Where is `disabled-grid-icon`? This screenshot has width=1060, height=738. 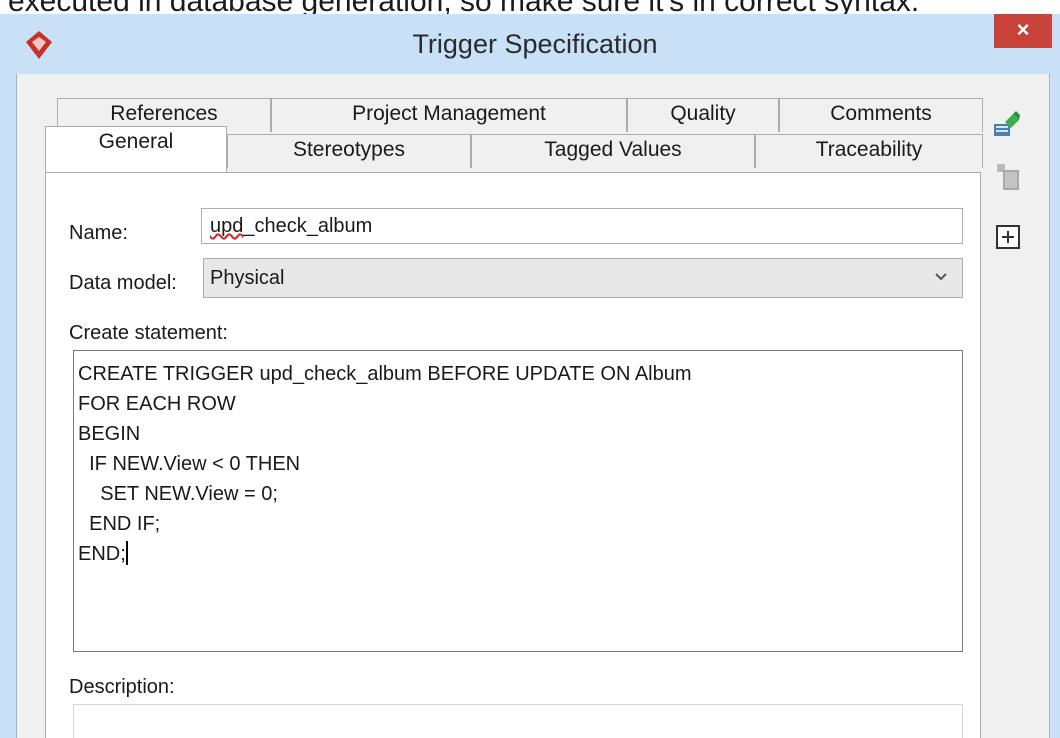 disabled-grid-icon is located at coordinates (1008, 177).